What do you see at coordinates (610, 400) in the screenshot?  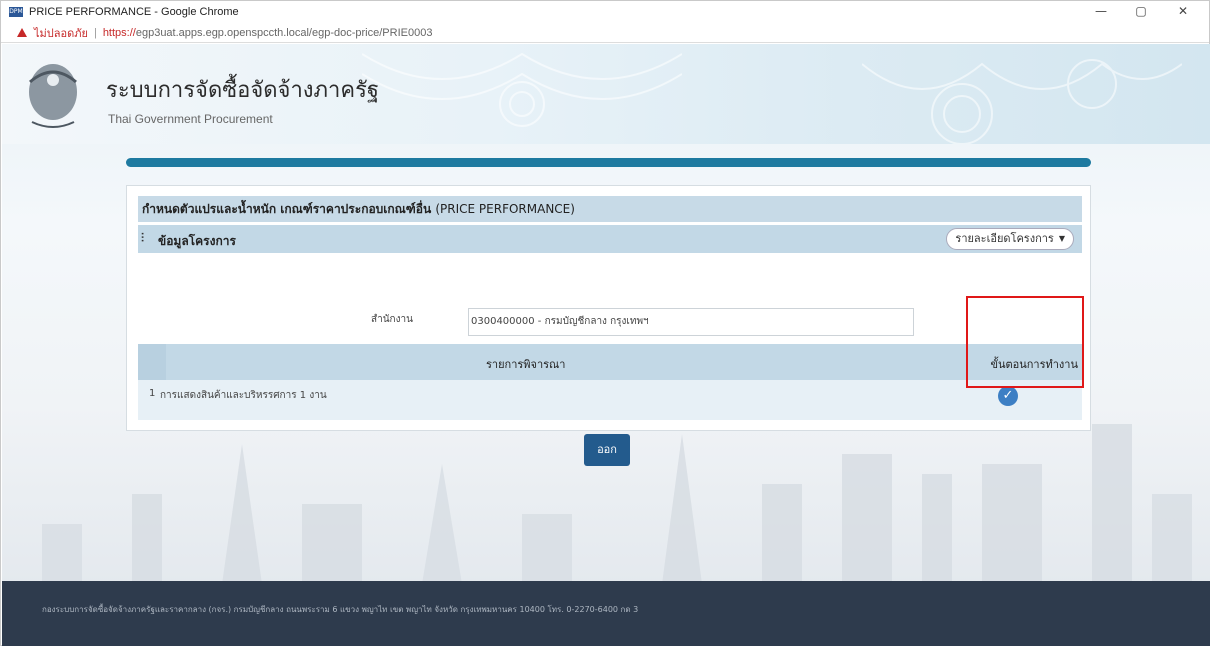 I see `table-row: 1 การแสดงสินค้าและบริหรรศการ 1 งาน ✓` at bounding box center [610, 400].